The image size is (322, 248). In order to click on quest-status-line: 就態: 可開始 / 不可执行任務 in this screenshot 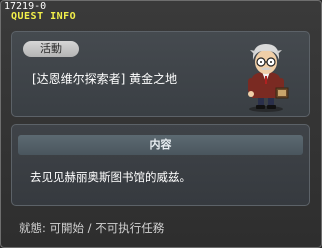, I will do `click(92, 228)`.